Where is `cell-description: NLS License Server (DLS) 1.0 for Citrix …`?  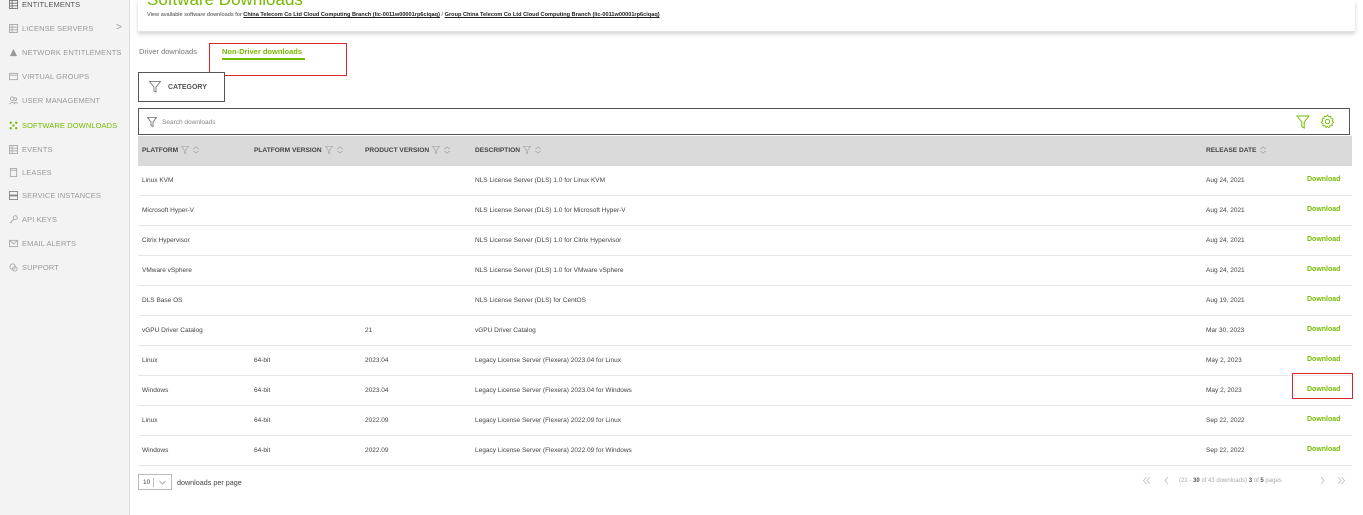 cell-description: NLS License Server (DLS) 1.0 for Citrix … is located at coordinates (548, 240).